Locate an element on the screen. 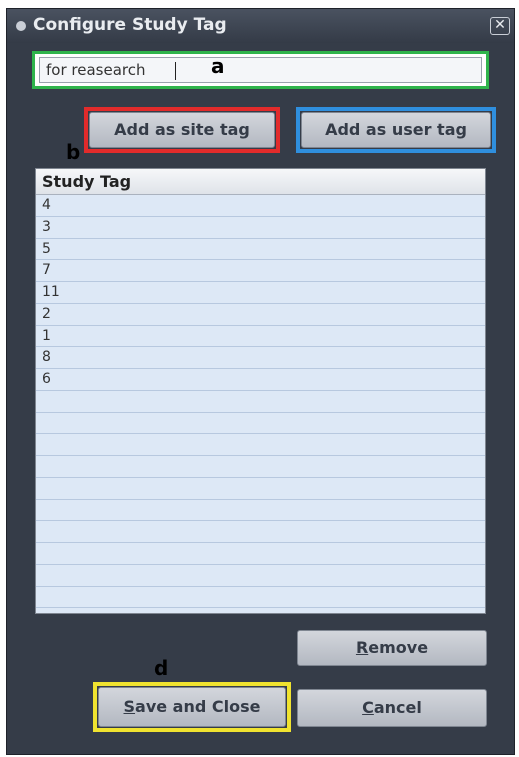  list-item: 8 is located at coordinates (260, 358).